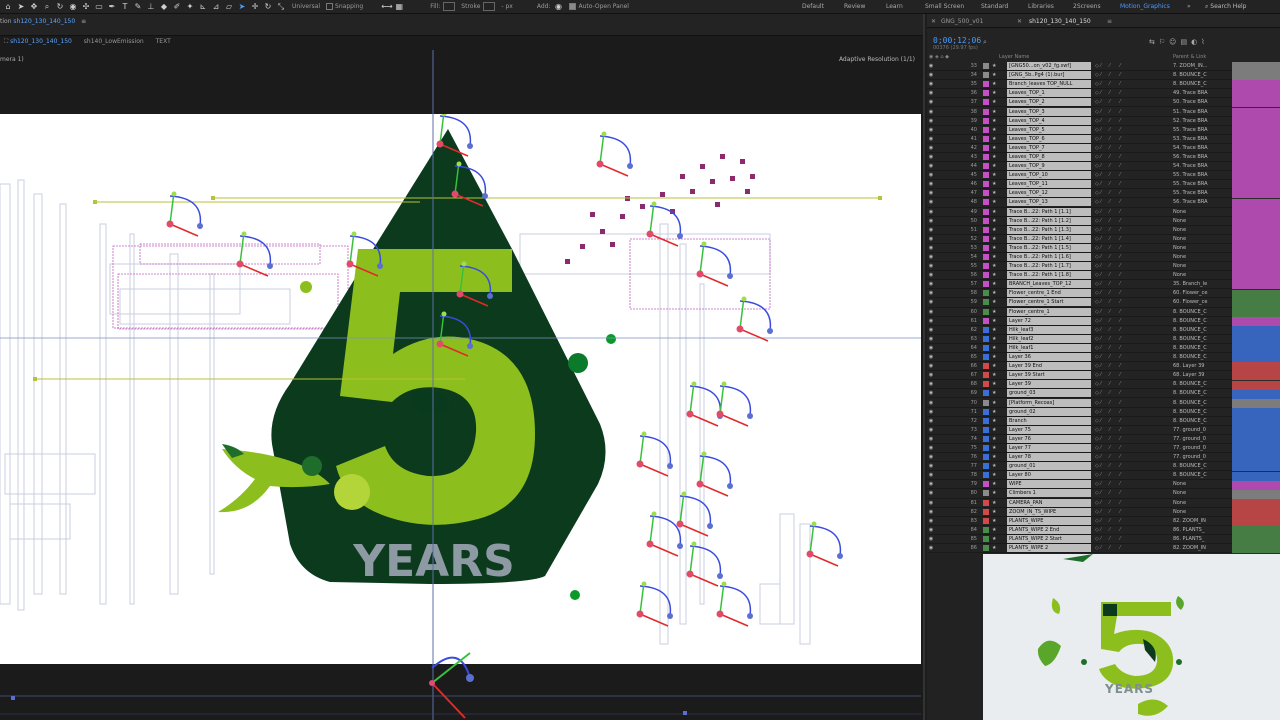  Describe the element at coordinates (1195, 439) in the screenshot. I see `parent-link-select: 77. ground_0` at that location.